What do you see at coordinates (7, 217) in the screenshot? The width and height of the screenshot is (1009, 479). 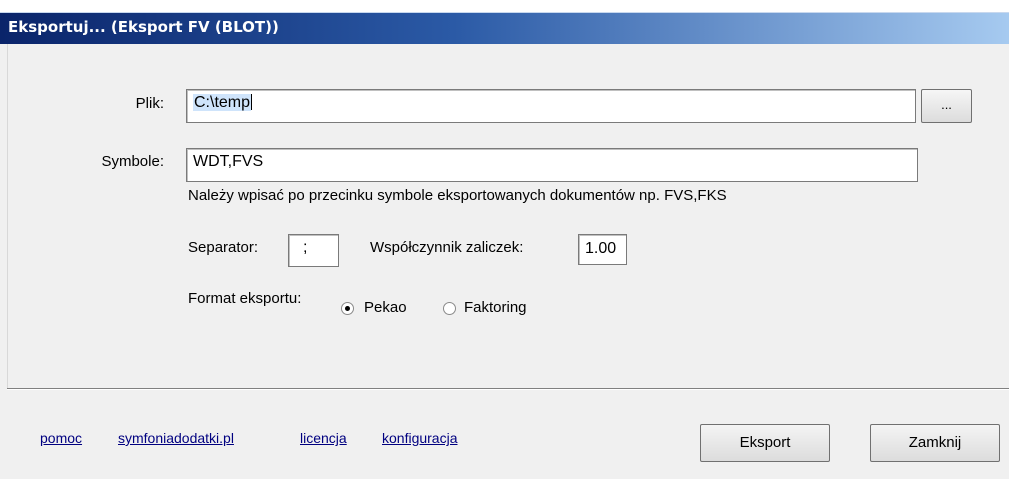 I see `panel-edge` at bounding box center [7, 217].